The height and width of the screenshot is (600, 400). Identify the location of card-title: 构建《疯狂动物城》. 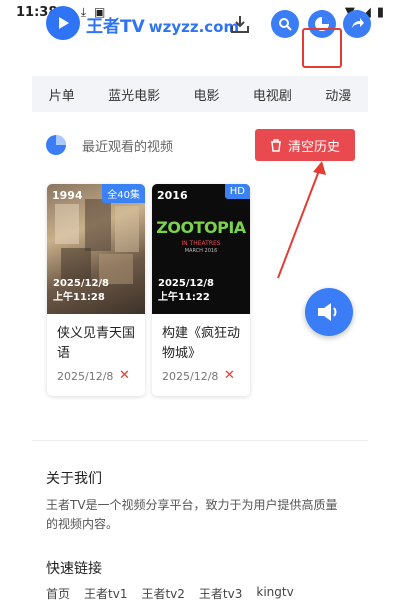
(202, 344).